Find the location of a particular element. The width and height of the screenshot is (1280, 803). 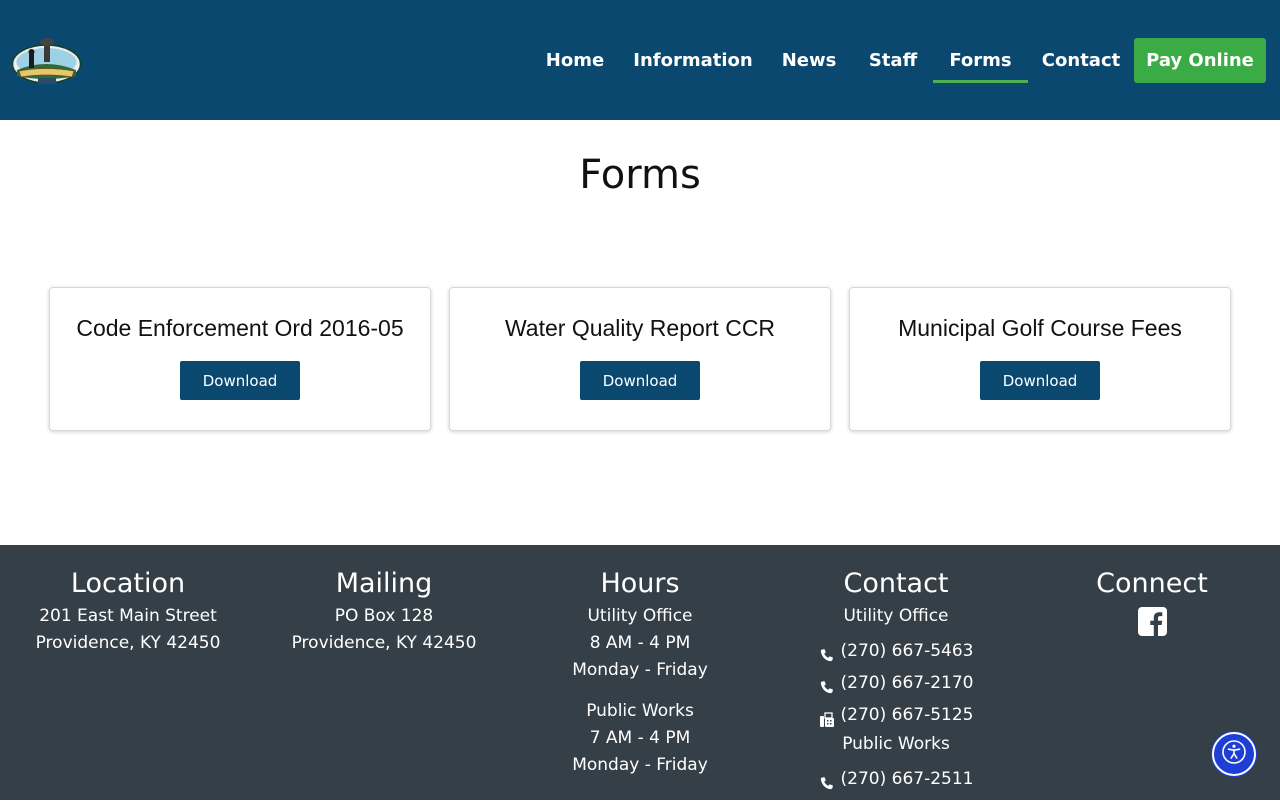

mailing-line: Providence, KY 42450 is located at coordinates (384, 643).